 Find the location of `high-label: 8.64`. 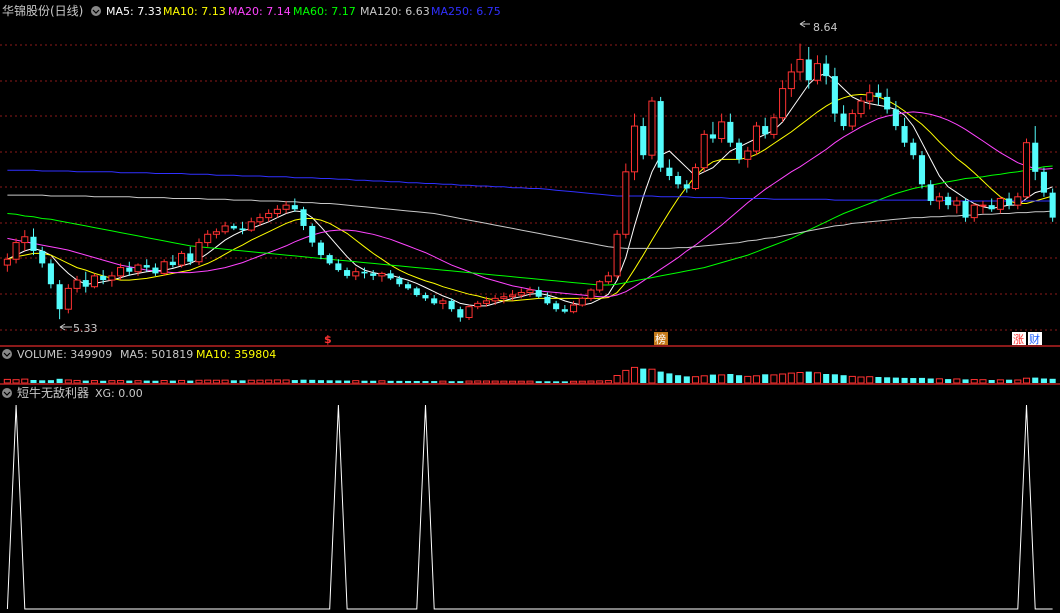

high-label: 8.64 is located at coordinates (825, 27).